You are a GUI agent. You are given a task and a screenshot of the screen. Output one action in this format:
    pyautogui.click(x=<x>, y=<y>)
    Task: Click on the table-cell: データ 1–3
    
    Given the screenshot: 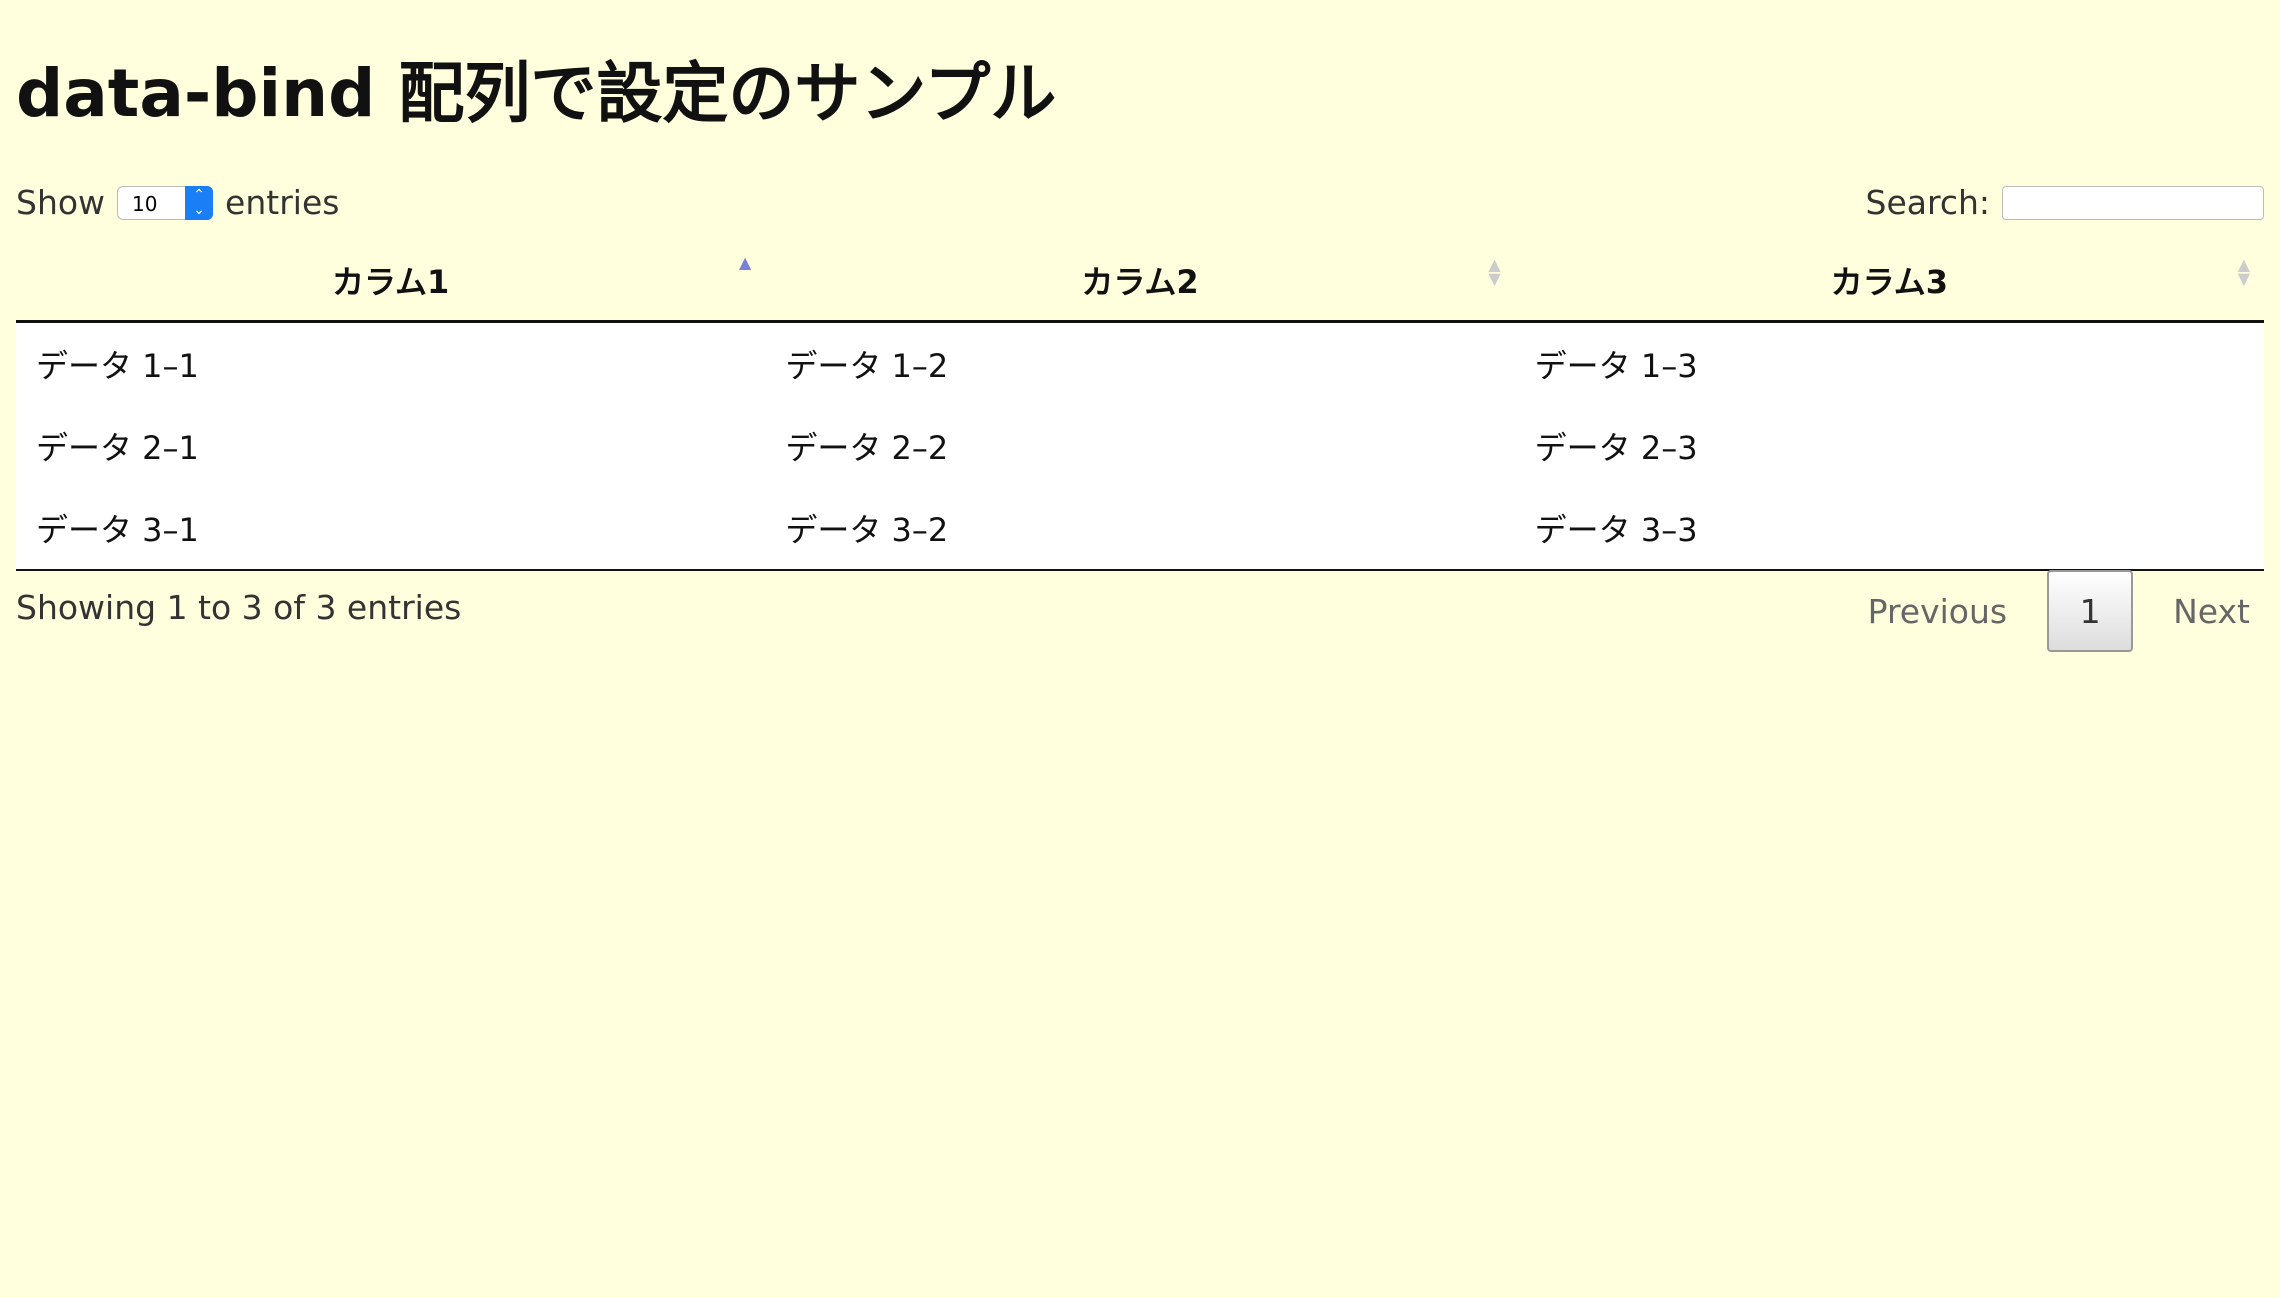 What is the action you would take?
    pyautogui.click(x=1889, y=363)
    